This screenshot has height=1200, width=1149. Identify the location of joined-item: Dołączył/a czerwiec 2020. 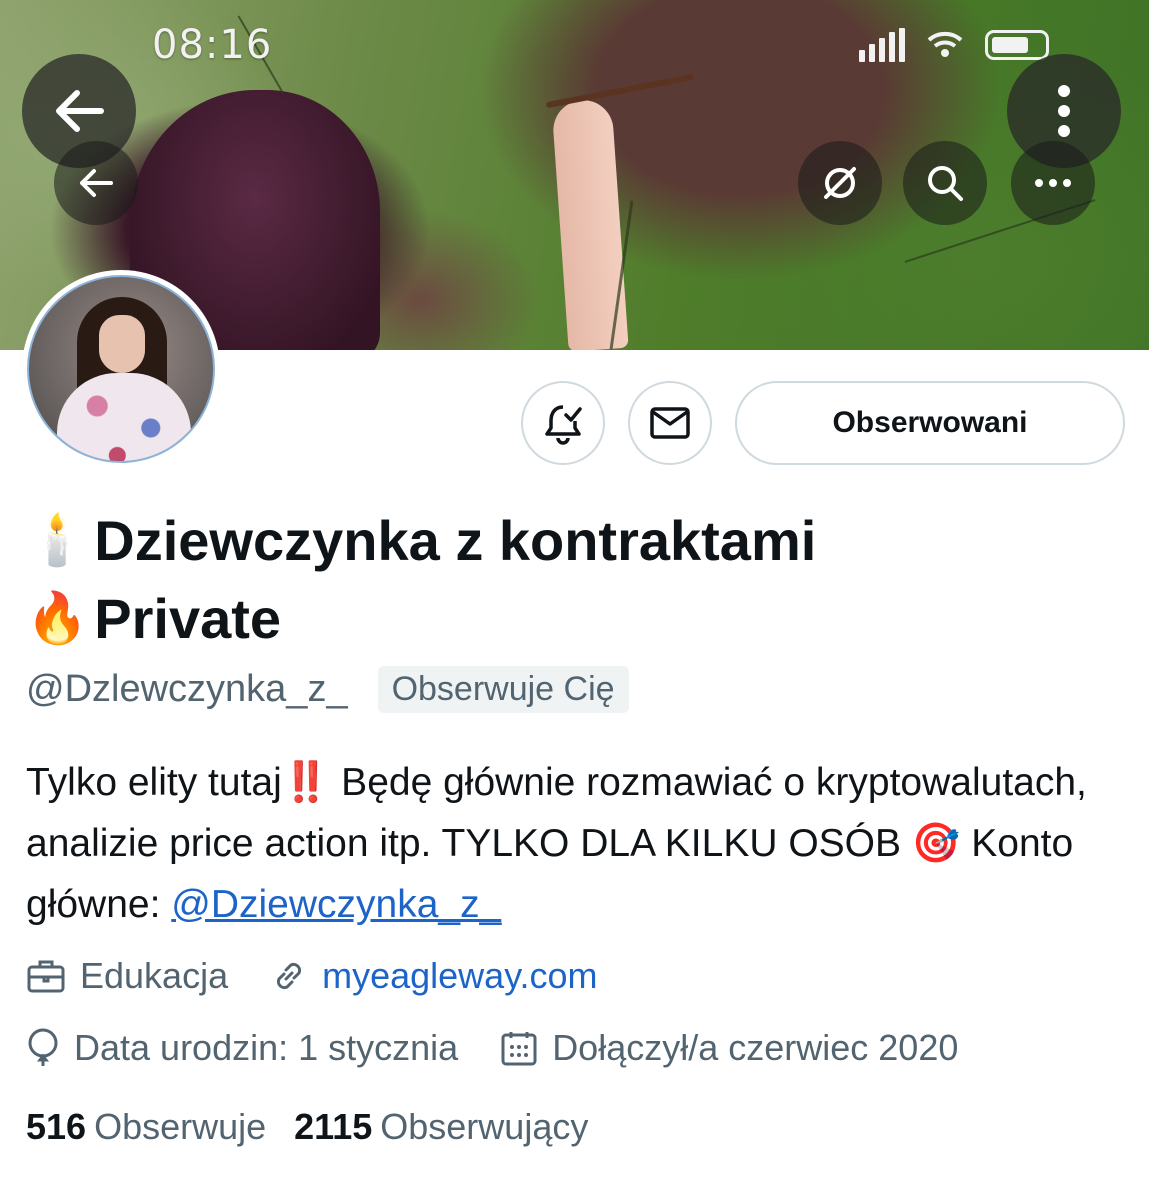
(729, 1048).